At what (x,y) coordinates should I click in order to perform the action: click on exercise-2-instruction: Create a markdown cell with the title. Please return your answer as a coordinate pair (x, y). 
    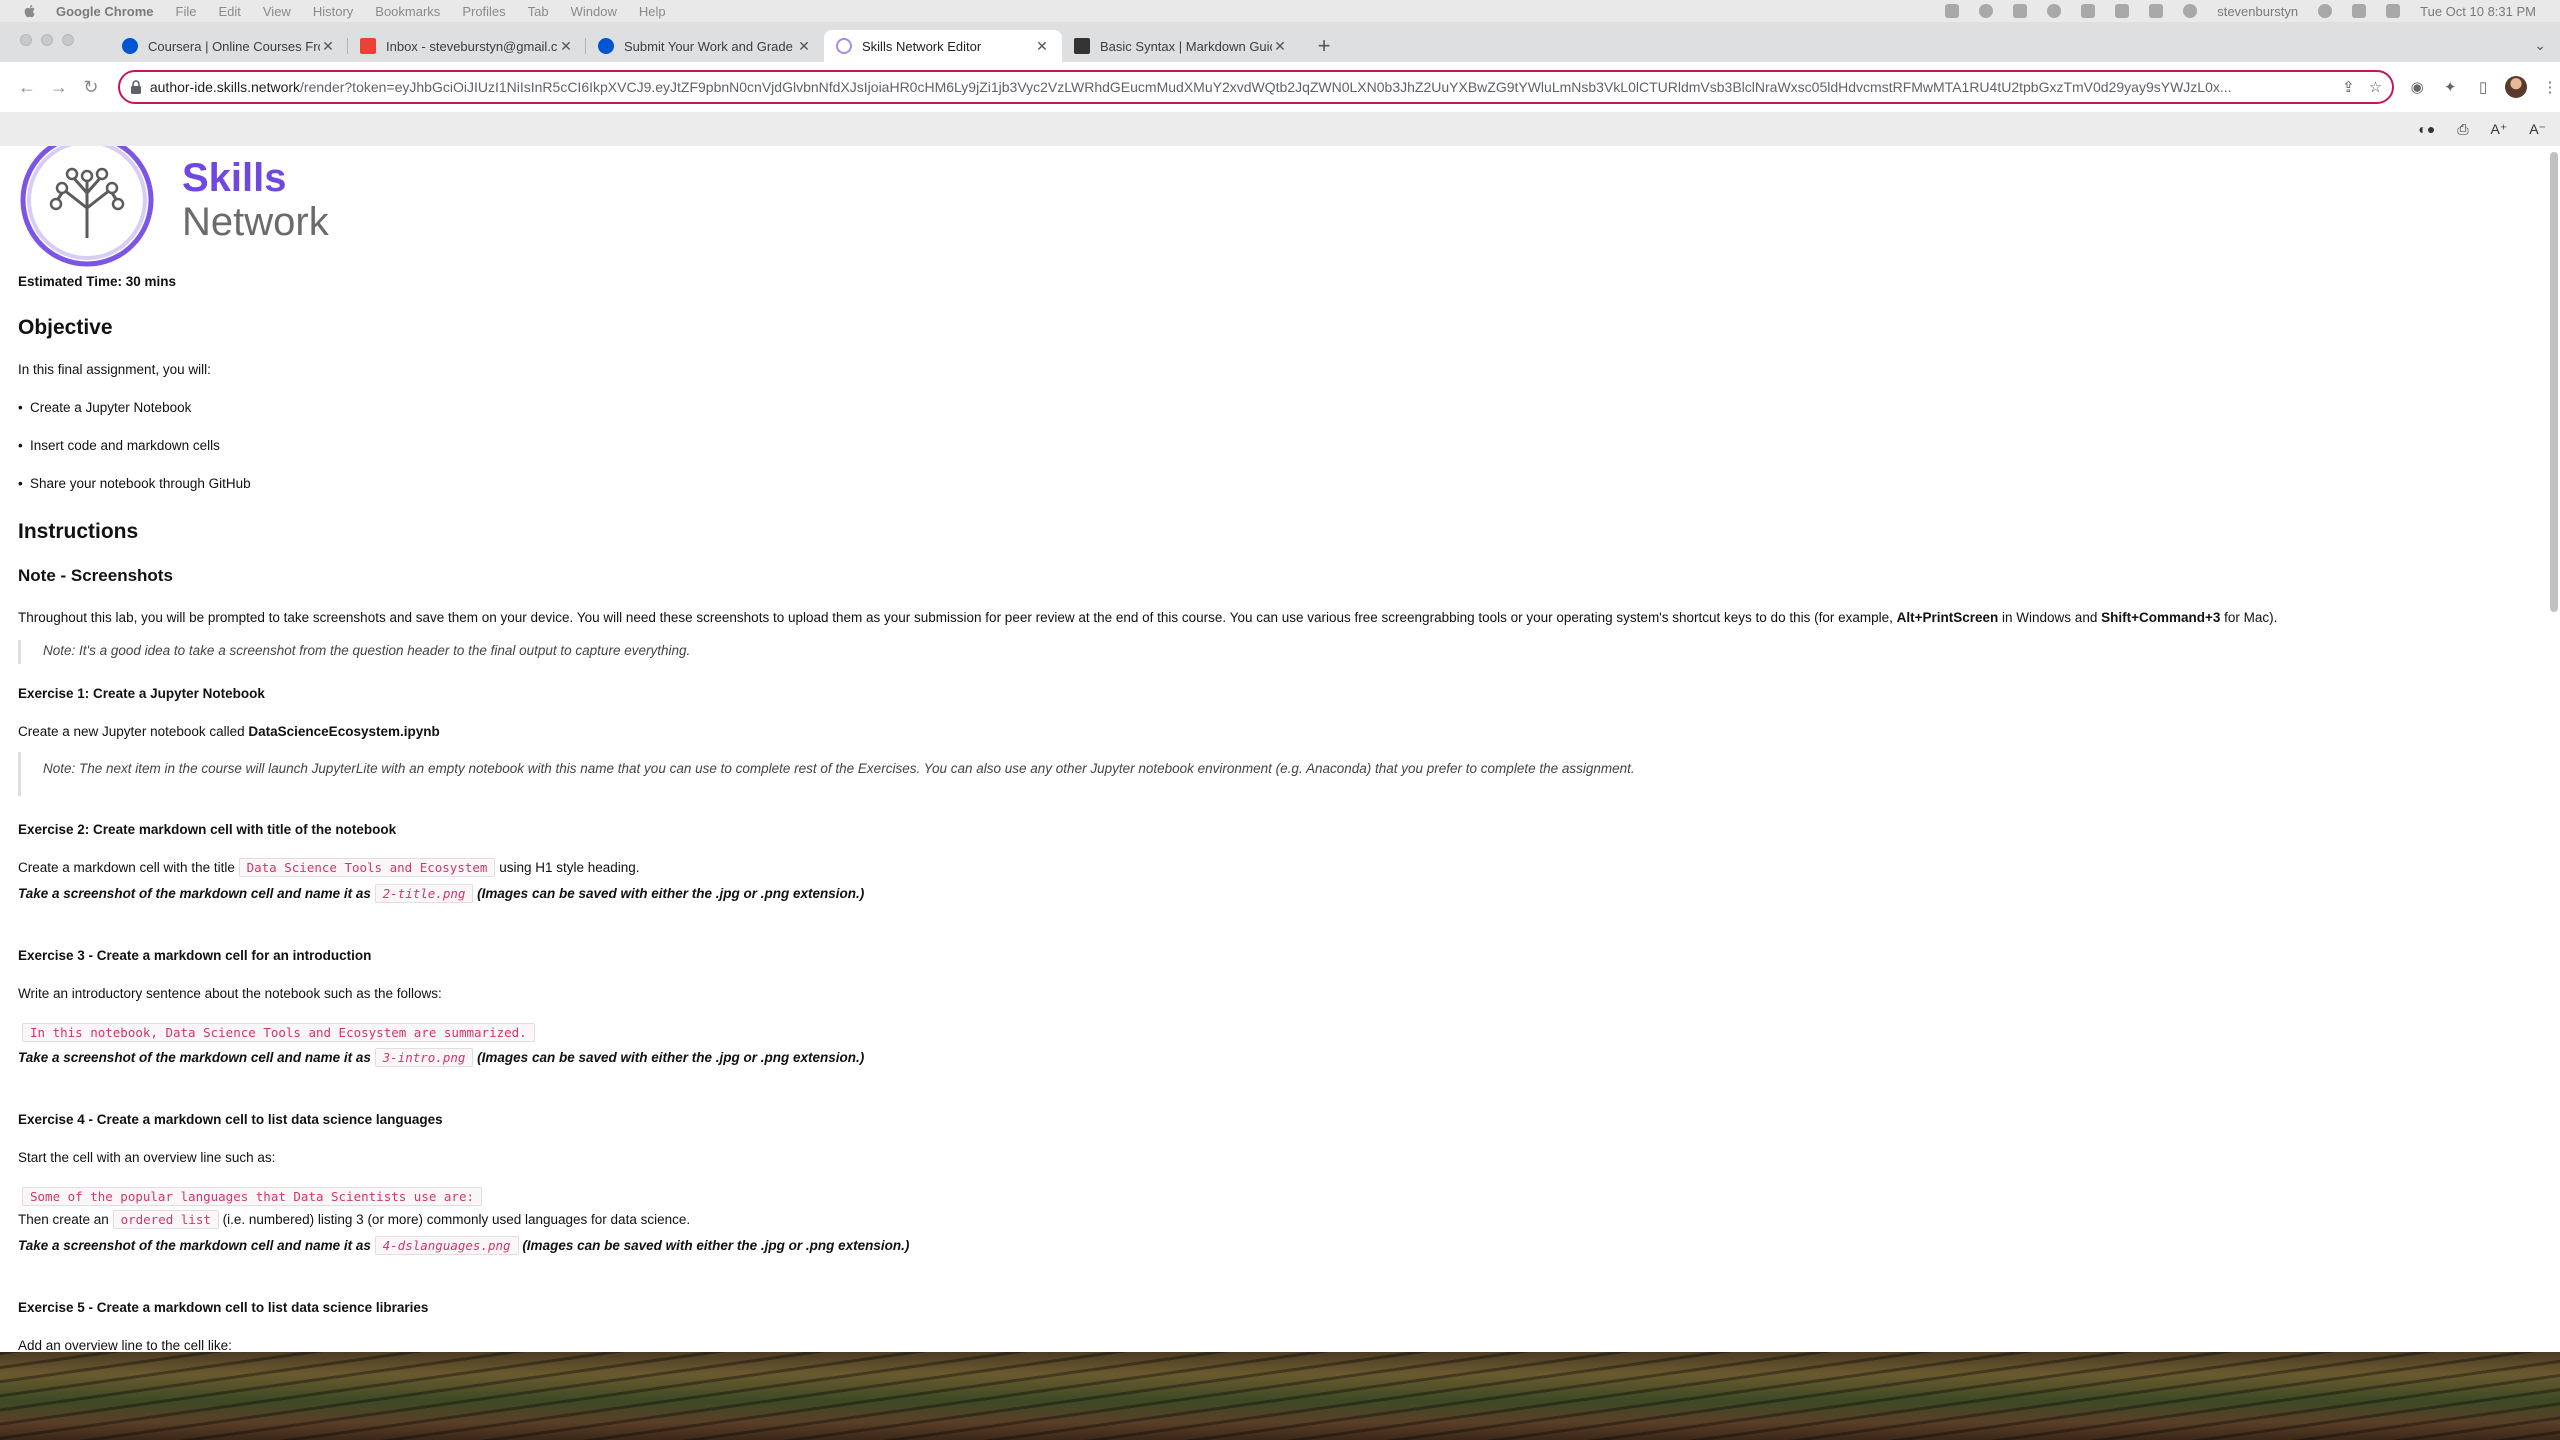
    Looking at the image, I should click on (128, 867).